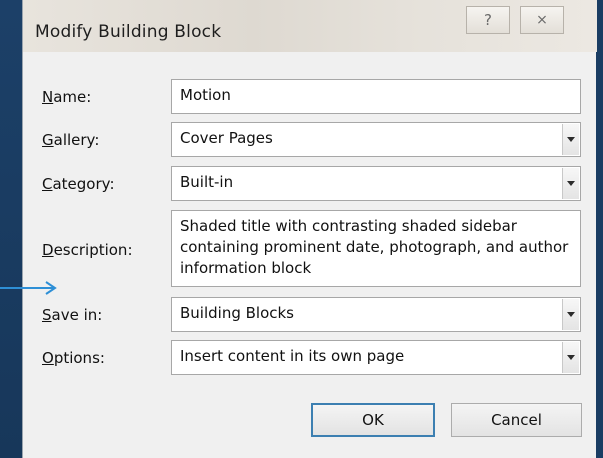 This screenshot has height=458, width=603. I want to click on options-dropdown: Insert content in its own page, so click(376, 357).